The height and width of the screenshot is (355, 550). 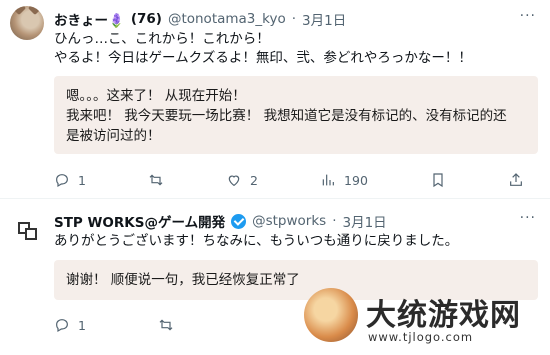 I want to click on action-bar: 1 2 190, so click(x=289, y=180).